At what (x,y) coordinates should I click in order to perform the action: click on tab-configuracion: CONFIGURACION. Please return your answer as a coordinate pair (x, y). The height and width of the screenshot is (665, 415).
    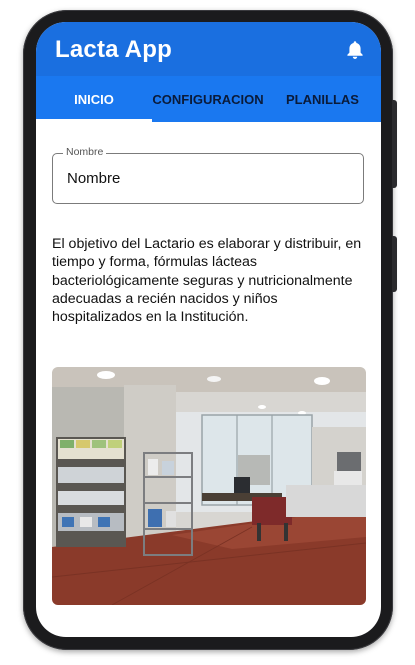
    Looking at the image, I should click on (208, 99).